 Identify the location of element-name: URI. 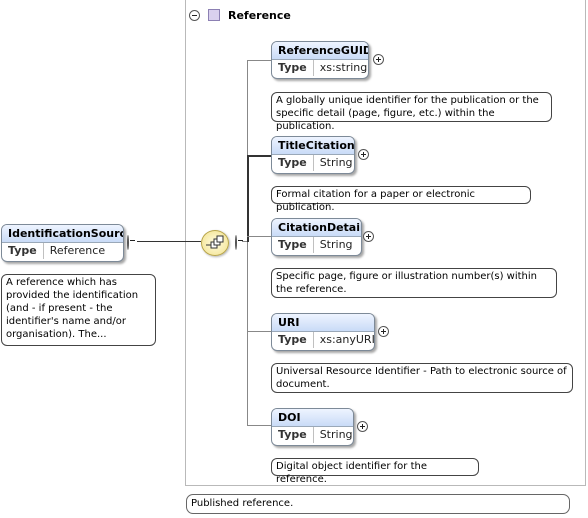
(323, 323).